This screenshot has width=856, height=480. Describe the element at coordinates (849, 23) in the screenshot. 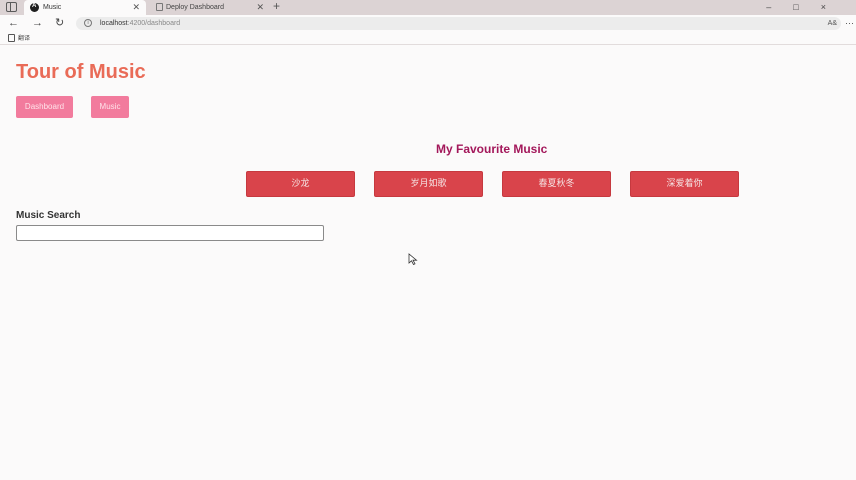

I see `settings-more-icon: ⋯` at that location.